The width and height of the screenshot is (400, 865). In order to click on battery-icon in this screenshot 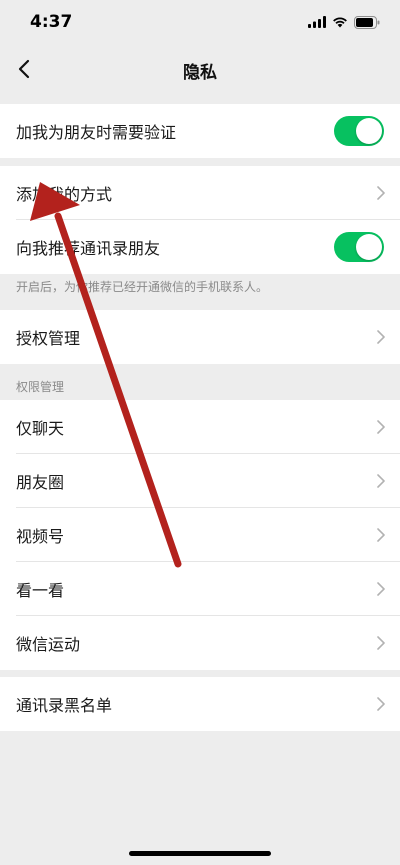, I will do `click(367, 22)`.